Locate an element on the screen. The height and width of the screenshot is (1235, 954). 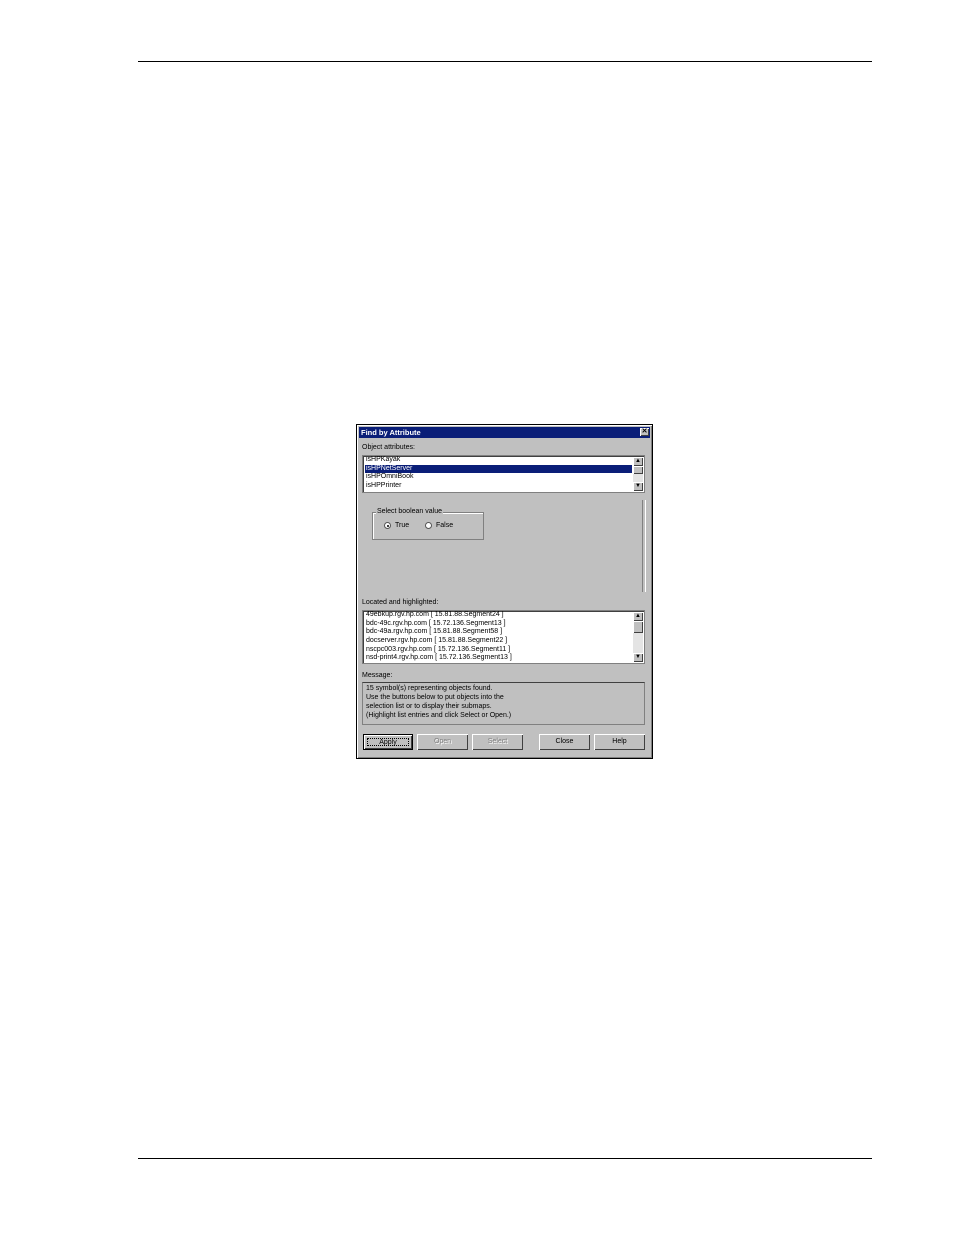
true-radio-label: True is located at coordinates (402, 526).